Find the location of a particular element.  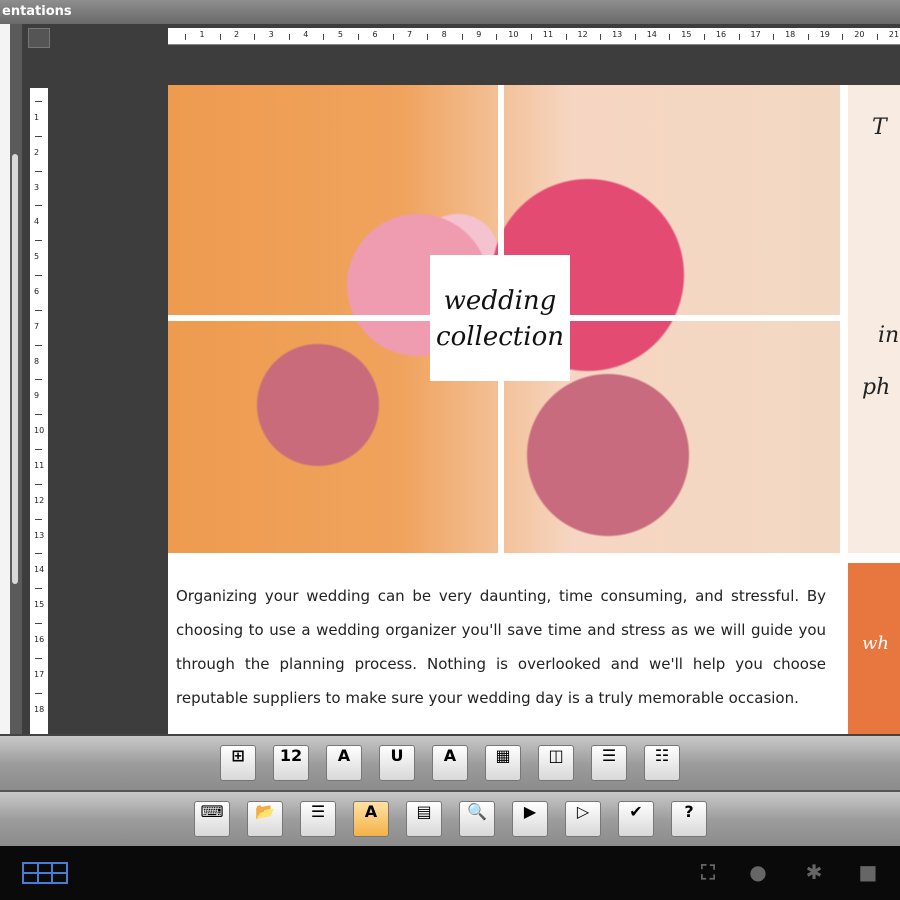

font-size-icon: A is located at coordinates (344, 755).